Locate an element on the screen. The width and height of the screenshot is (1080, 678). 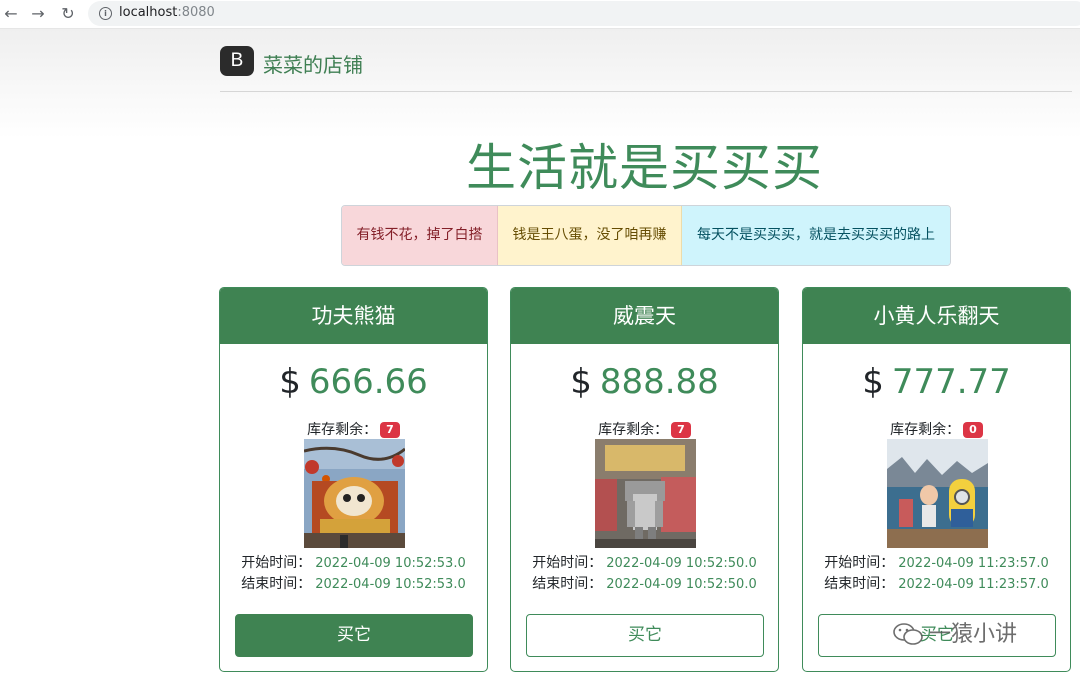
alert-text: 每天不是买买买，就是去买买买的路上 is located at coordinates (816, 235).